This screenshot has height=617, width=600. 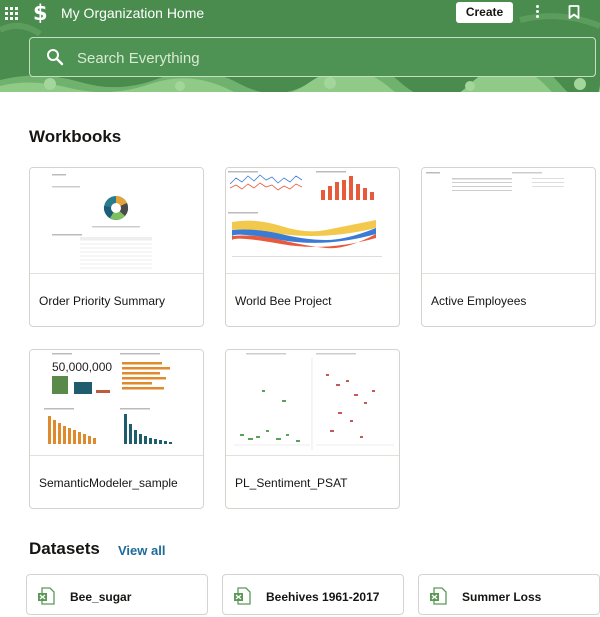 What do you see at coordinates (141, 550) in the screenshot?
I see `view-all-datasets-link: View all` at bounding box center [141, 550].